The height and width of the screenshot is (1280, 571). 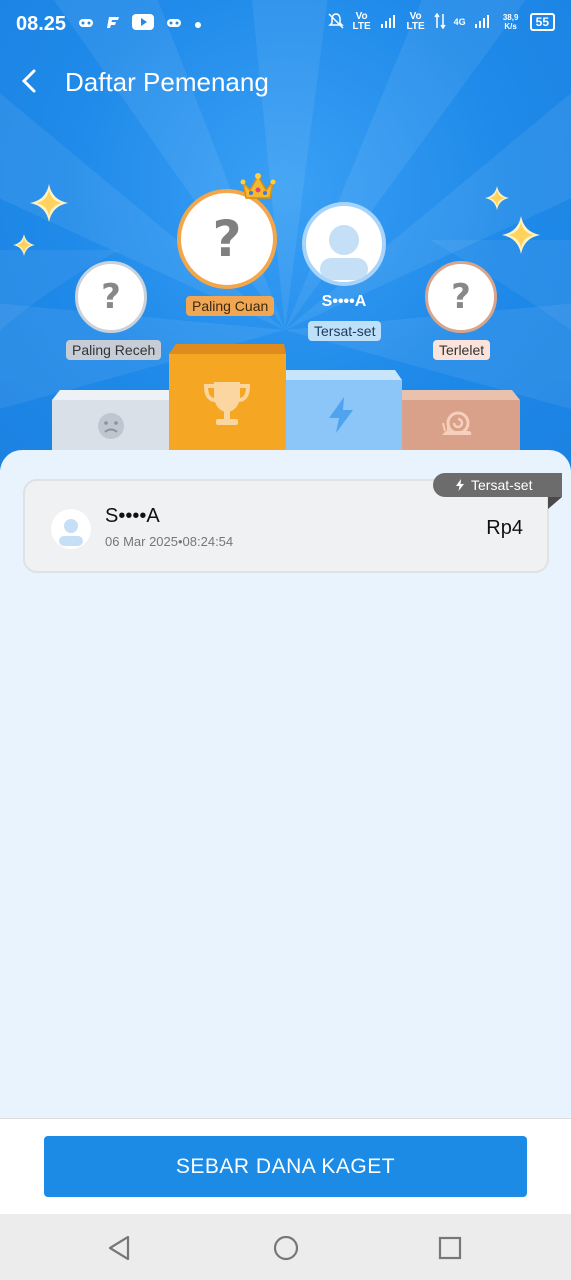 I want to click on winner-avatar-fourth: ?, so click(x=461, y=297).